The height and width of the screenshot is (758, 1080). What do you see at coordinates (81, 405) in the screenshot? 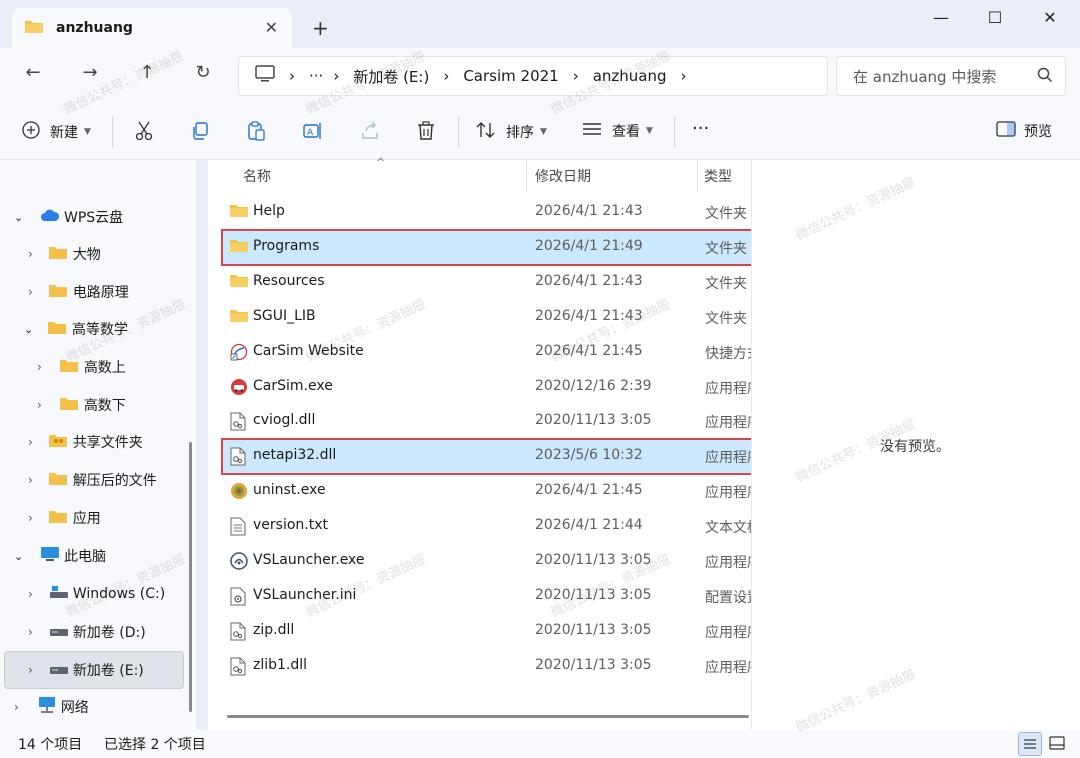
I see `sidebar-item-calculus-2: › 高数下` at bounding box center [81, 405].